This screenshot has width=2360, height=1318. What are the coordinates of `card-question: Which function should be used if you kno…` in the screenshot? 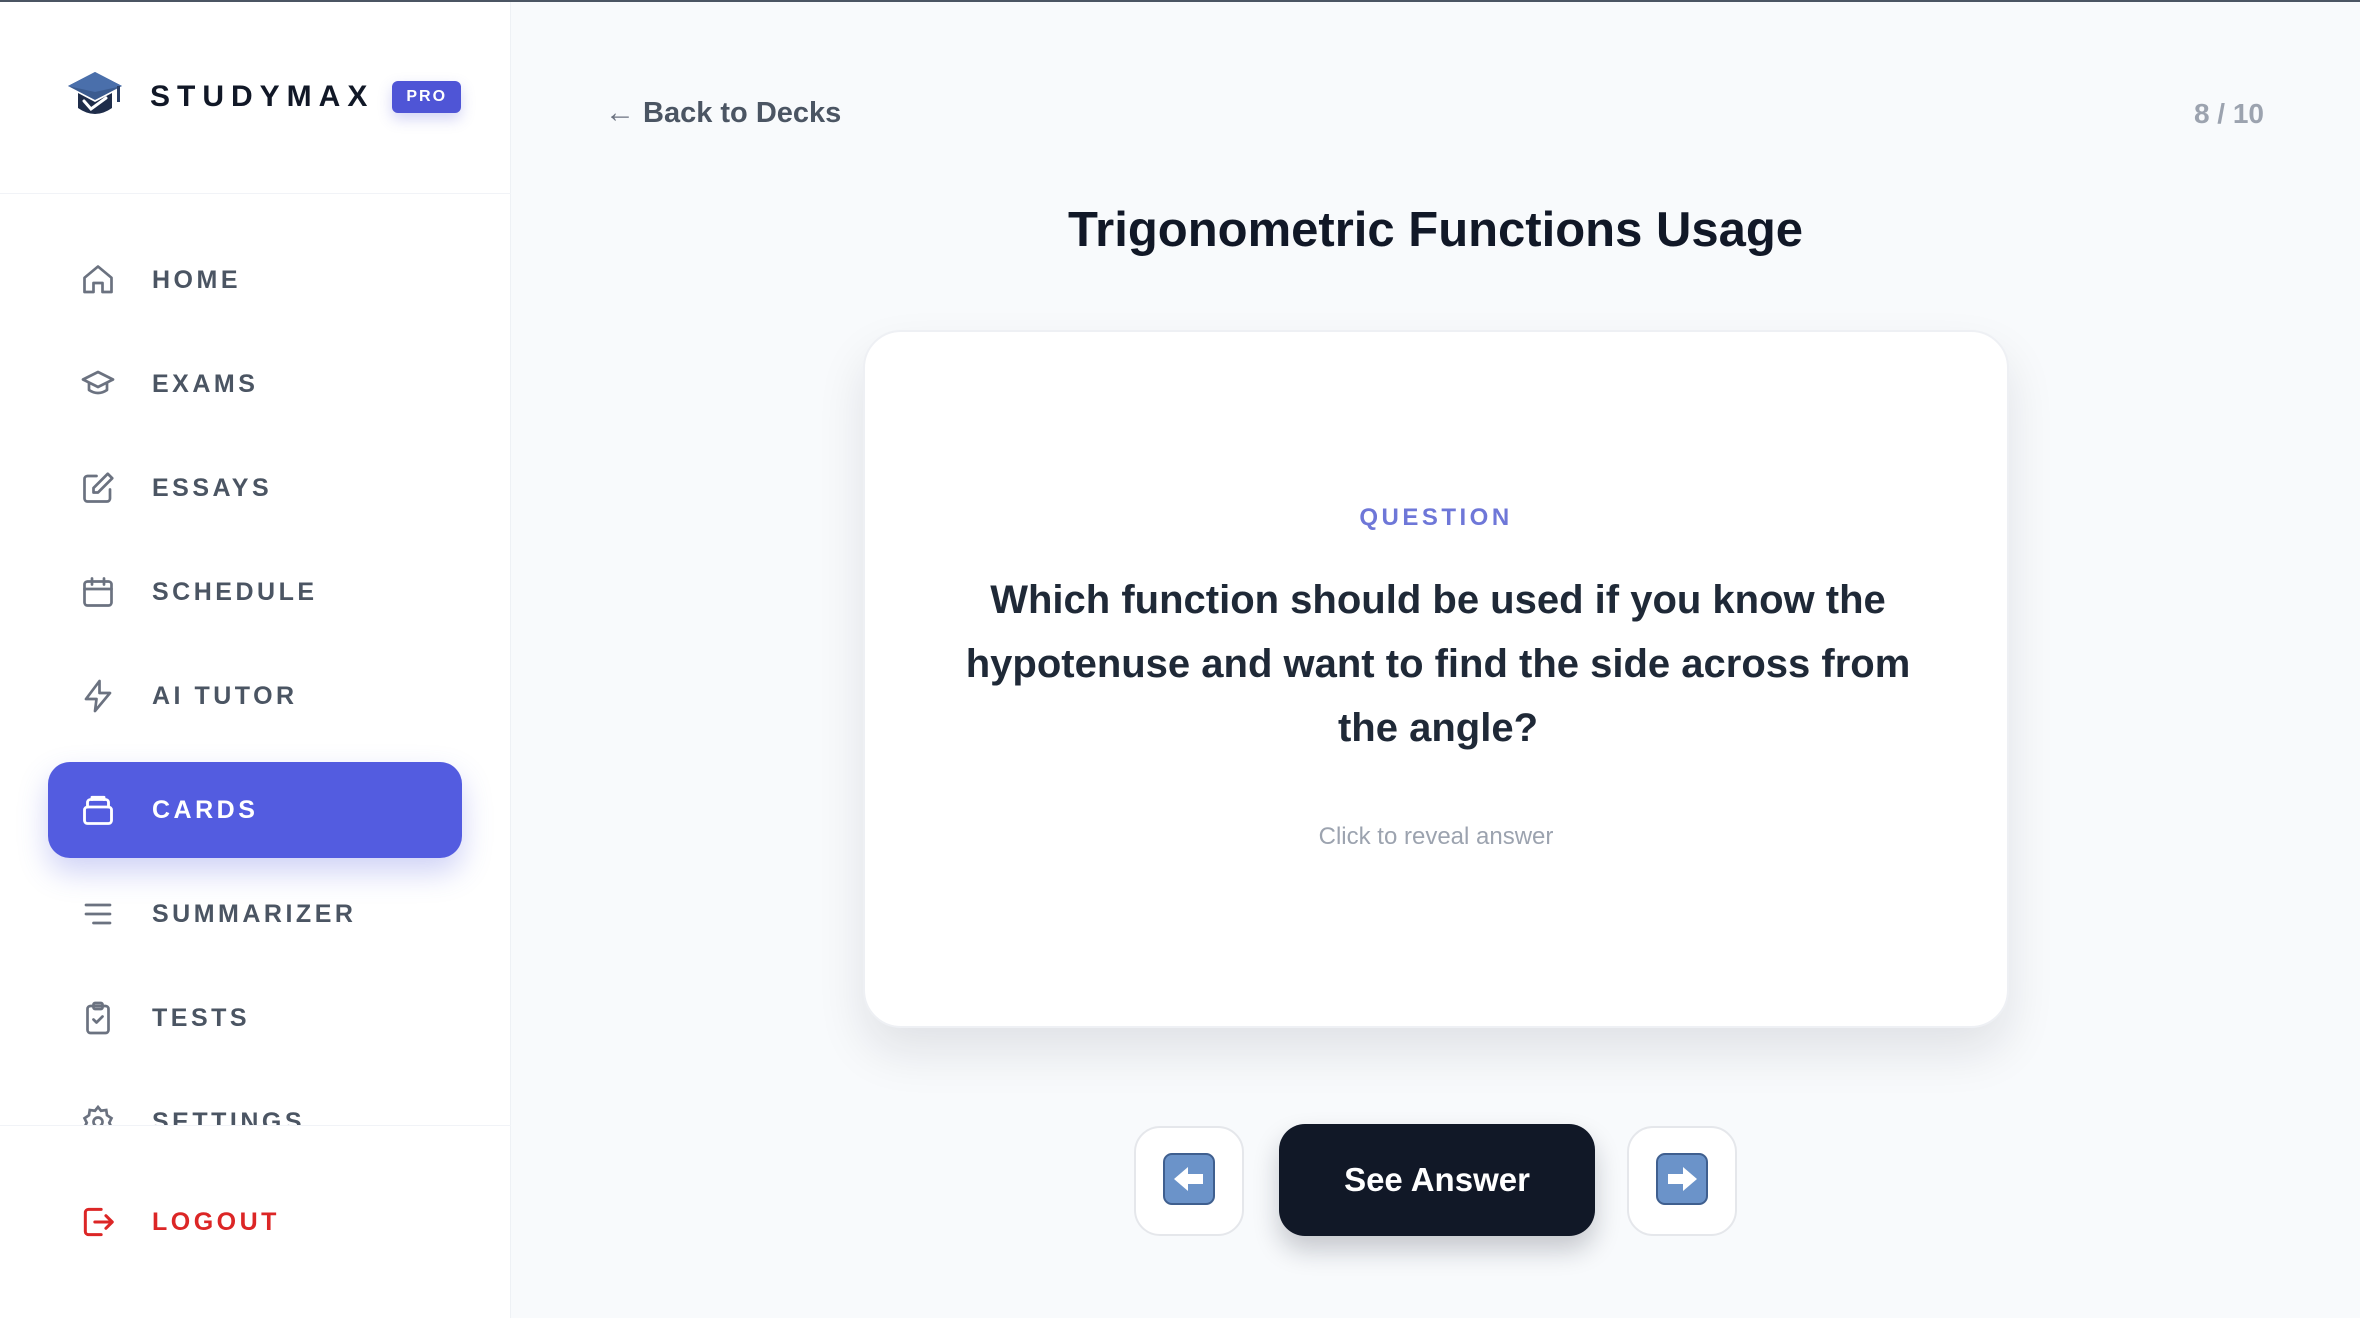 It's located at (1438, 664).